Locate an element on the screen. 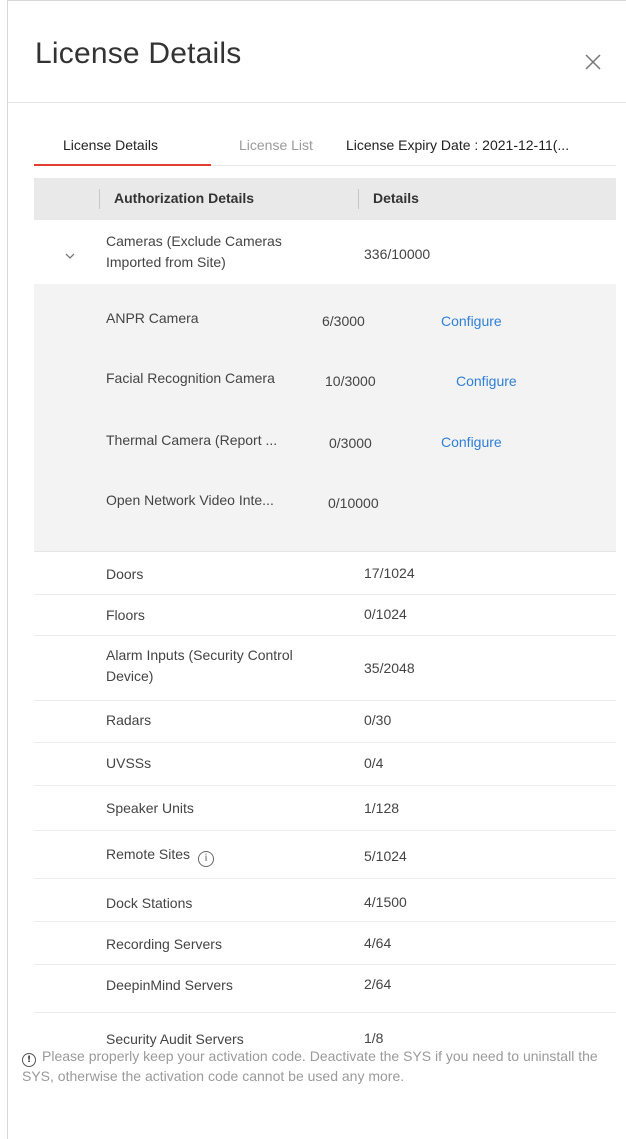 The width and height of the screenshot is (626, 1139). sub-row-name: Facial Recognition Camera is located at coordinates (190, 378).